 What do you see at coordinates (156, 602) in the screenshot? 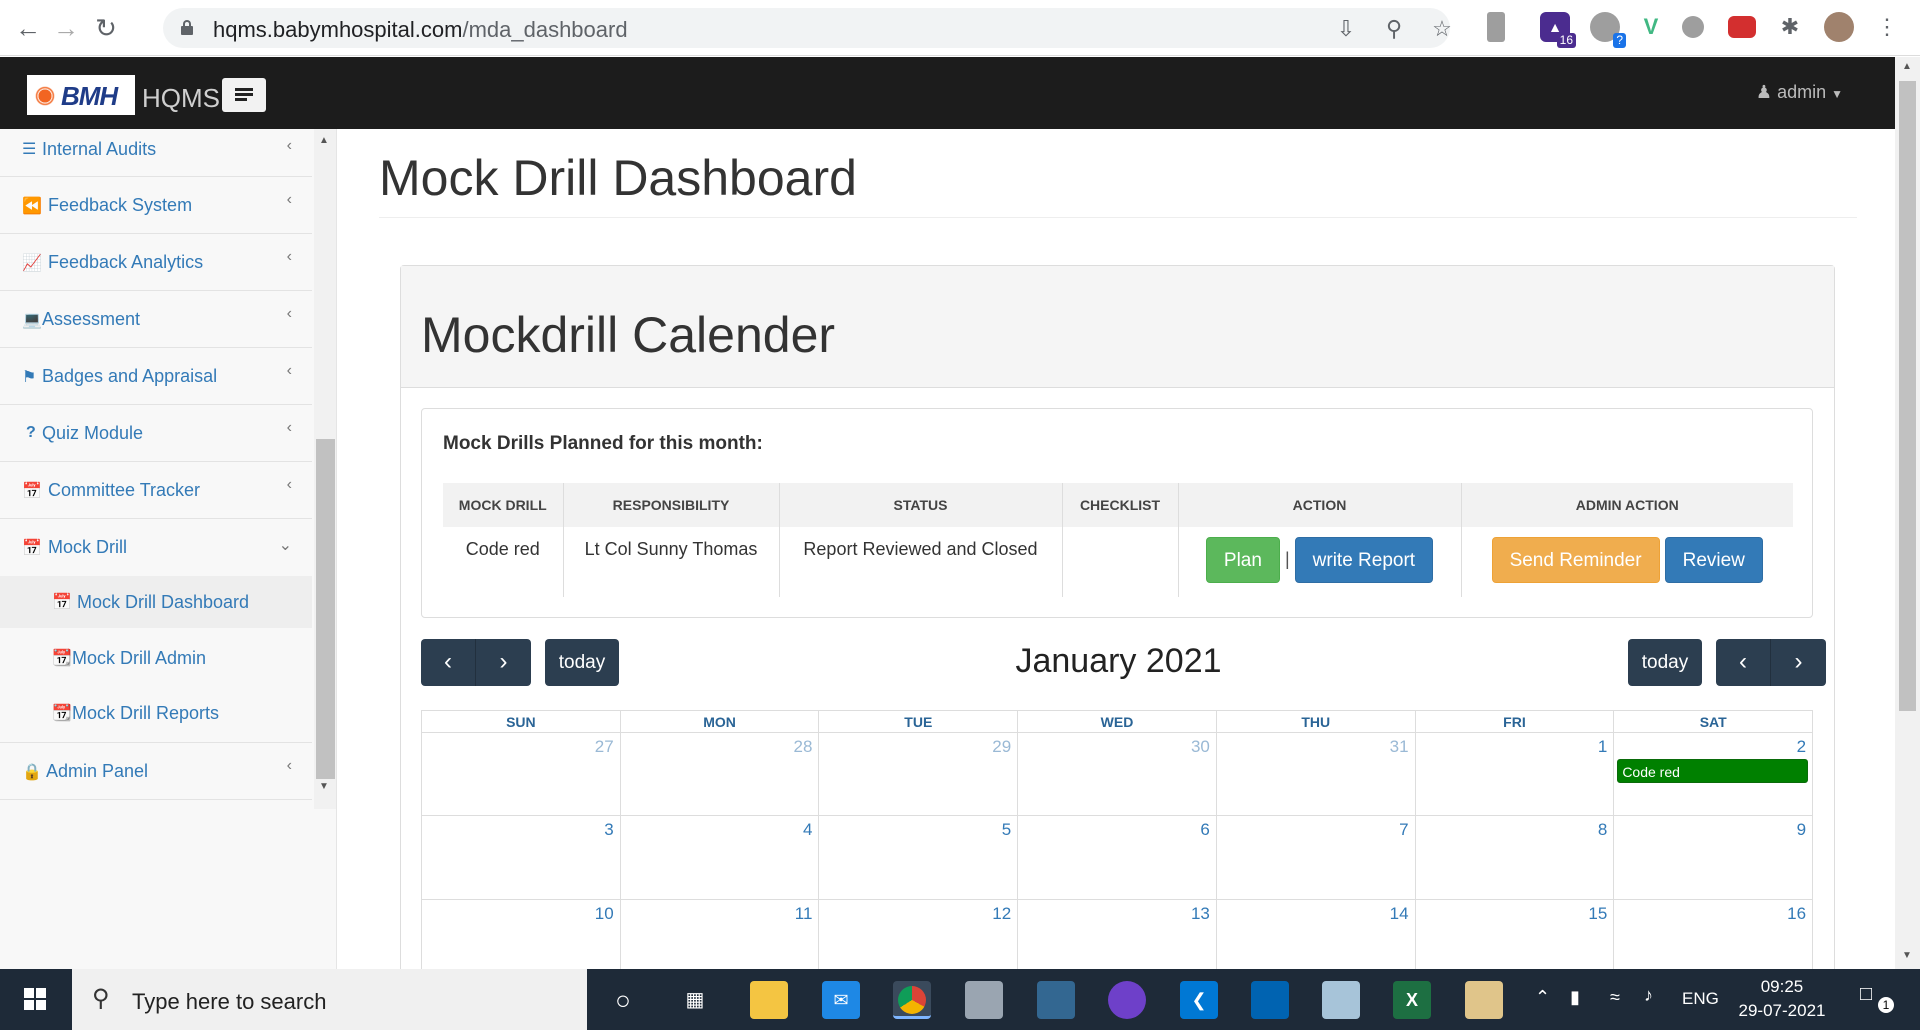
I see `sidebar-subitem-mock-drill-dashboard: 📅 Mock Drill Dashboard` at bounding box center [156, 602].